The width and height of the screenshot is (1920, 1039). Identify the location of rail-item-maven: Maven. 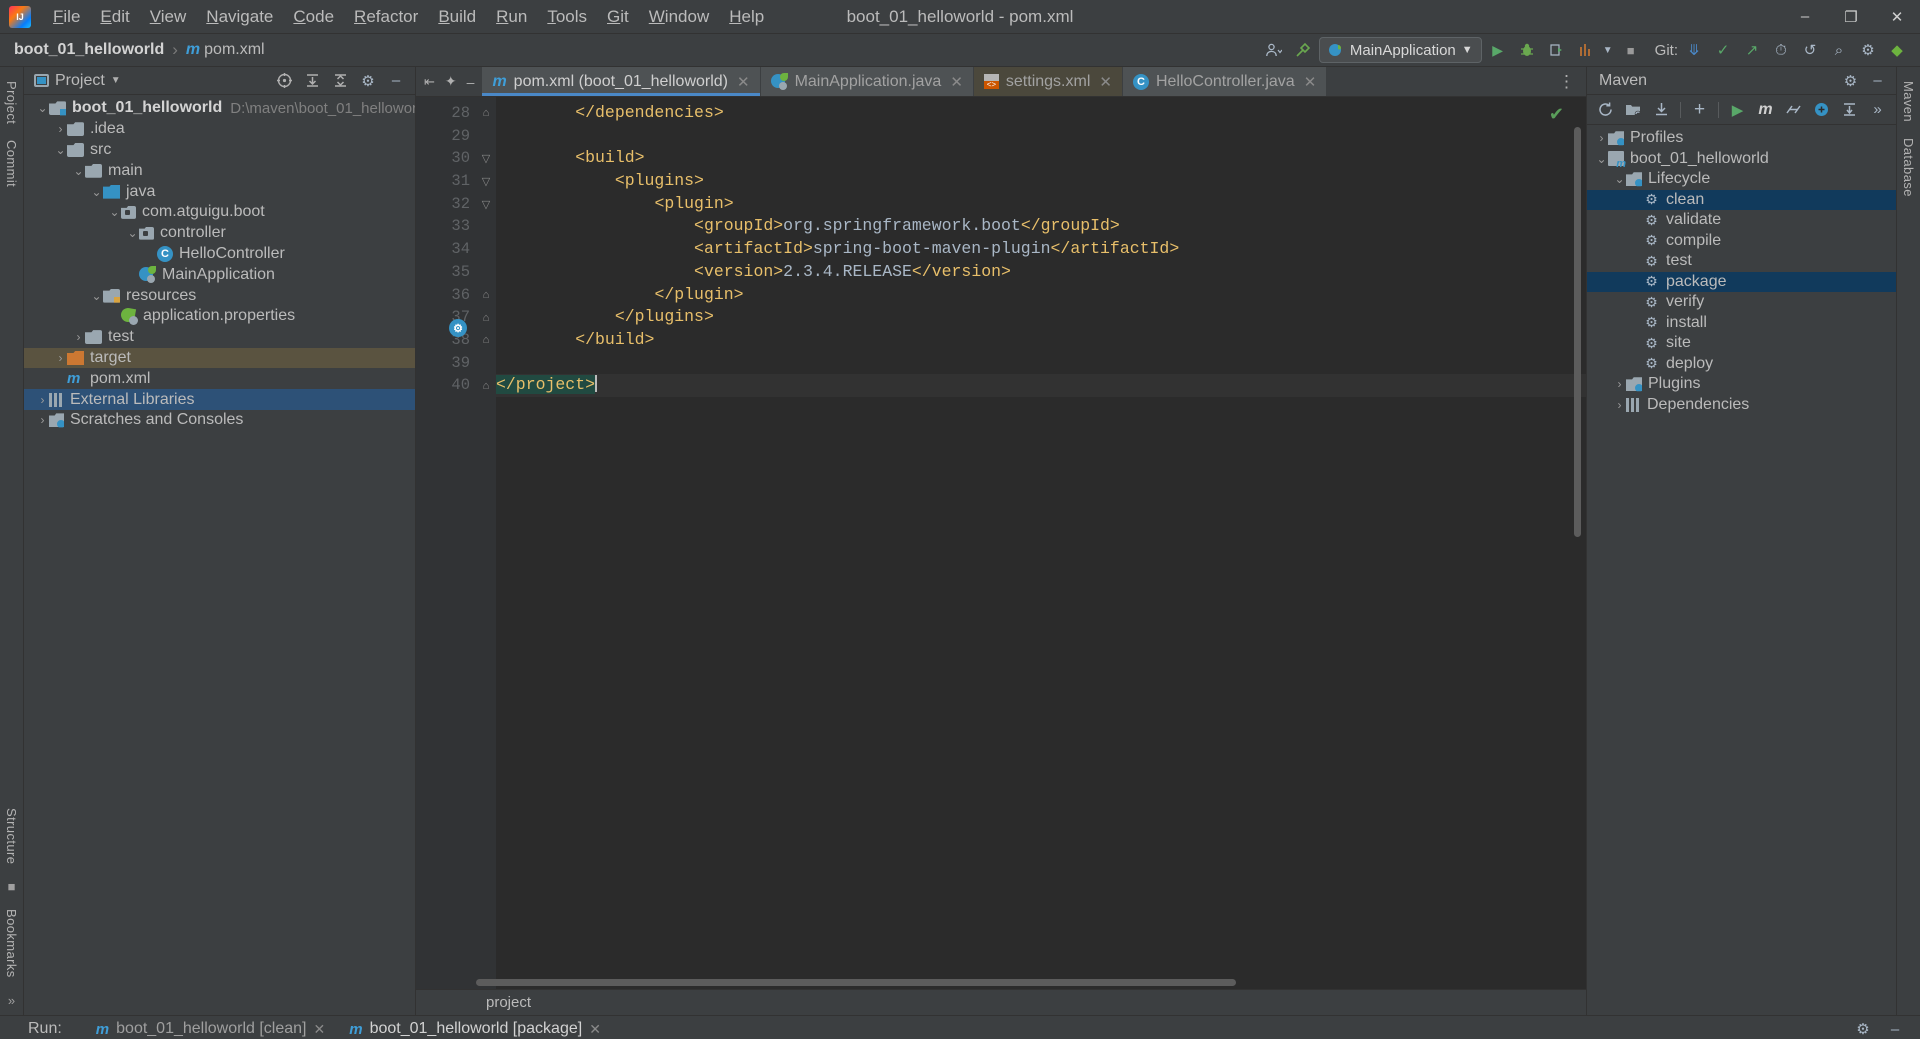
(1908, 101).